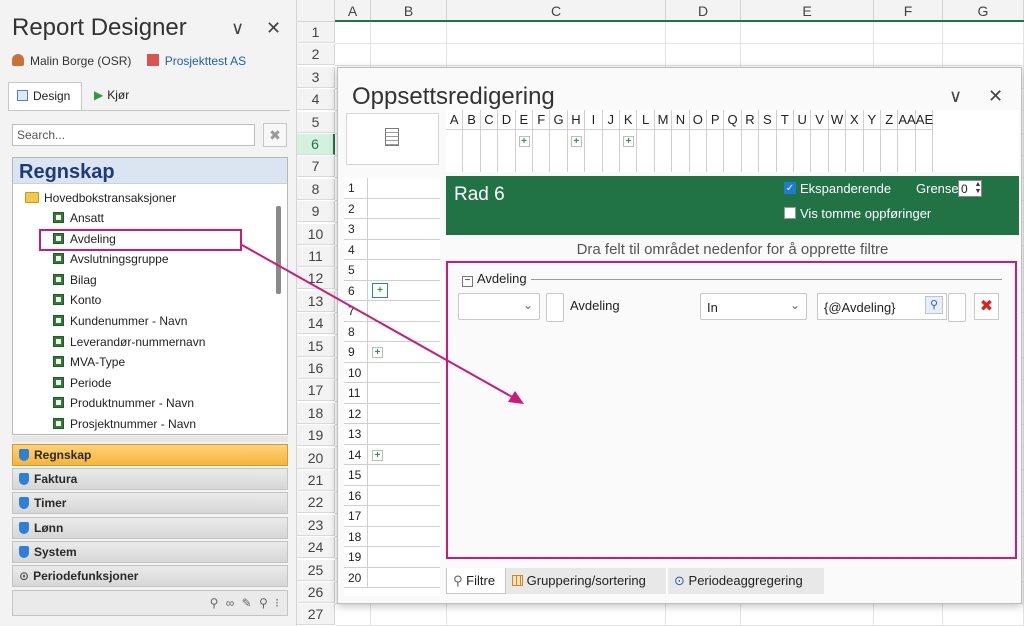 This screenshot has width=1024, height=626. Describe the element at coordinates (75, 282) in the screenshot. I see `tree-item: Bilag` at that location.